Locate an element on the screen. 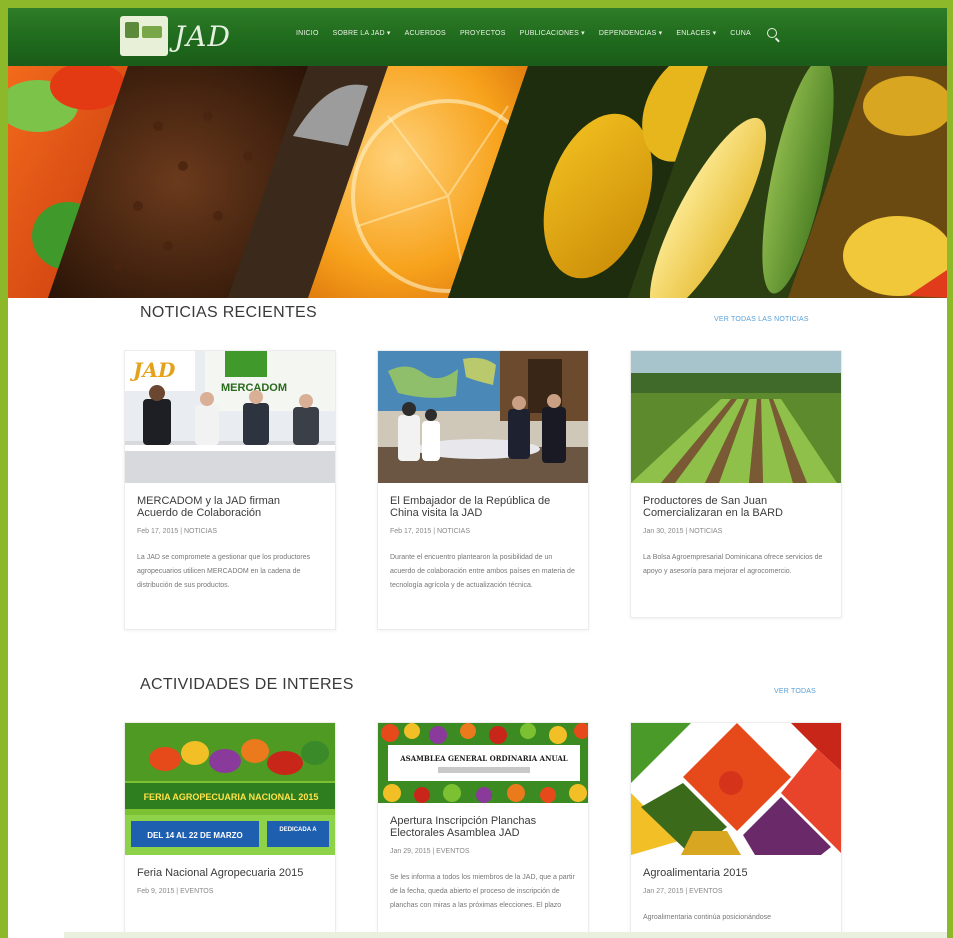  svg-text: DEDICADA A is located at coordinates (298, 830).